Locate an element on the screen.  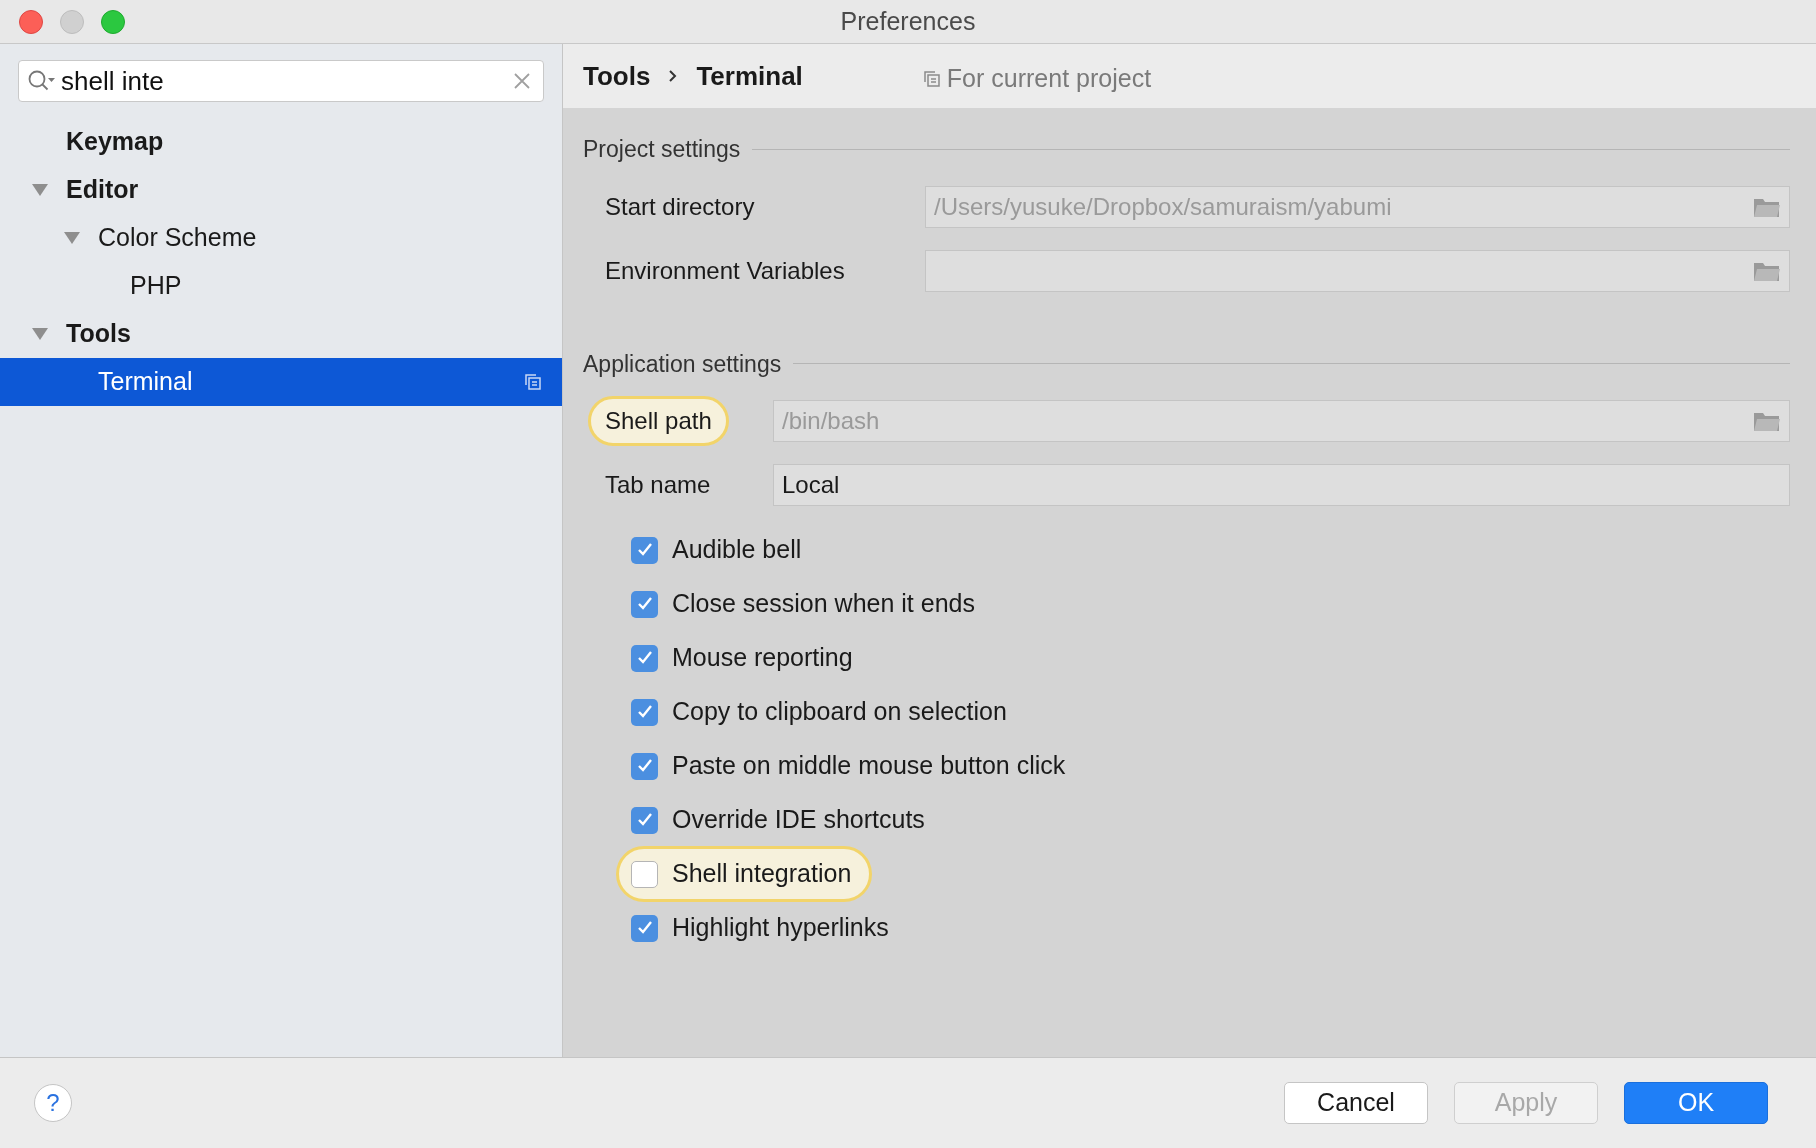
checkbox-option: Audible bell is located at coordinates (719, 550).